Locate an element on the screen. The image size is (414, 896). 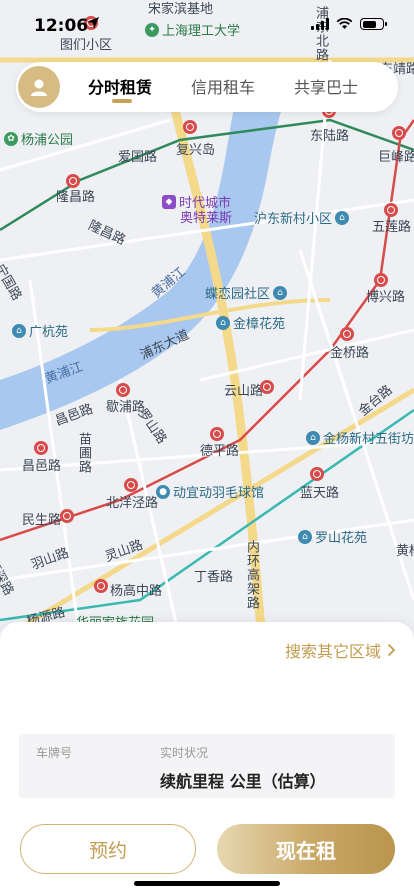
tab-credit-rental: 信用租车 is located at coordinates (223, 86).